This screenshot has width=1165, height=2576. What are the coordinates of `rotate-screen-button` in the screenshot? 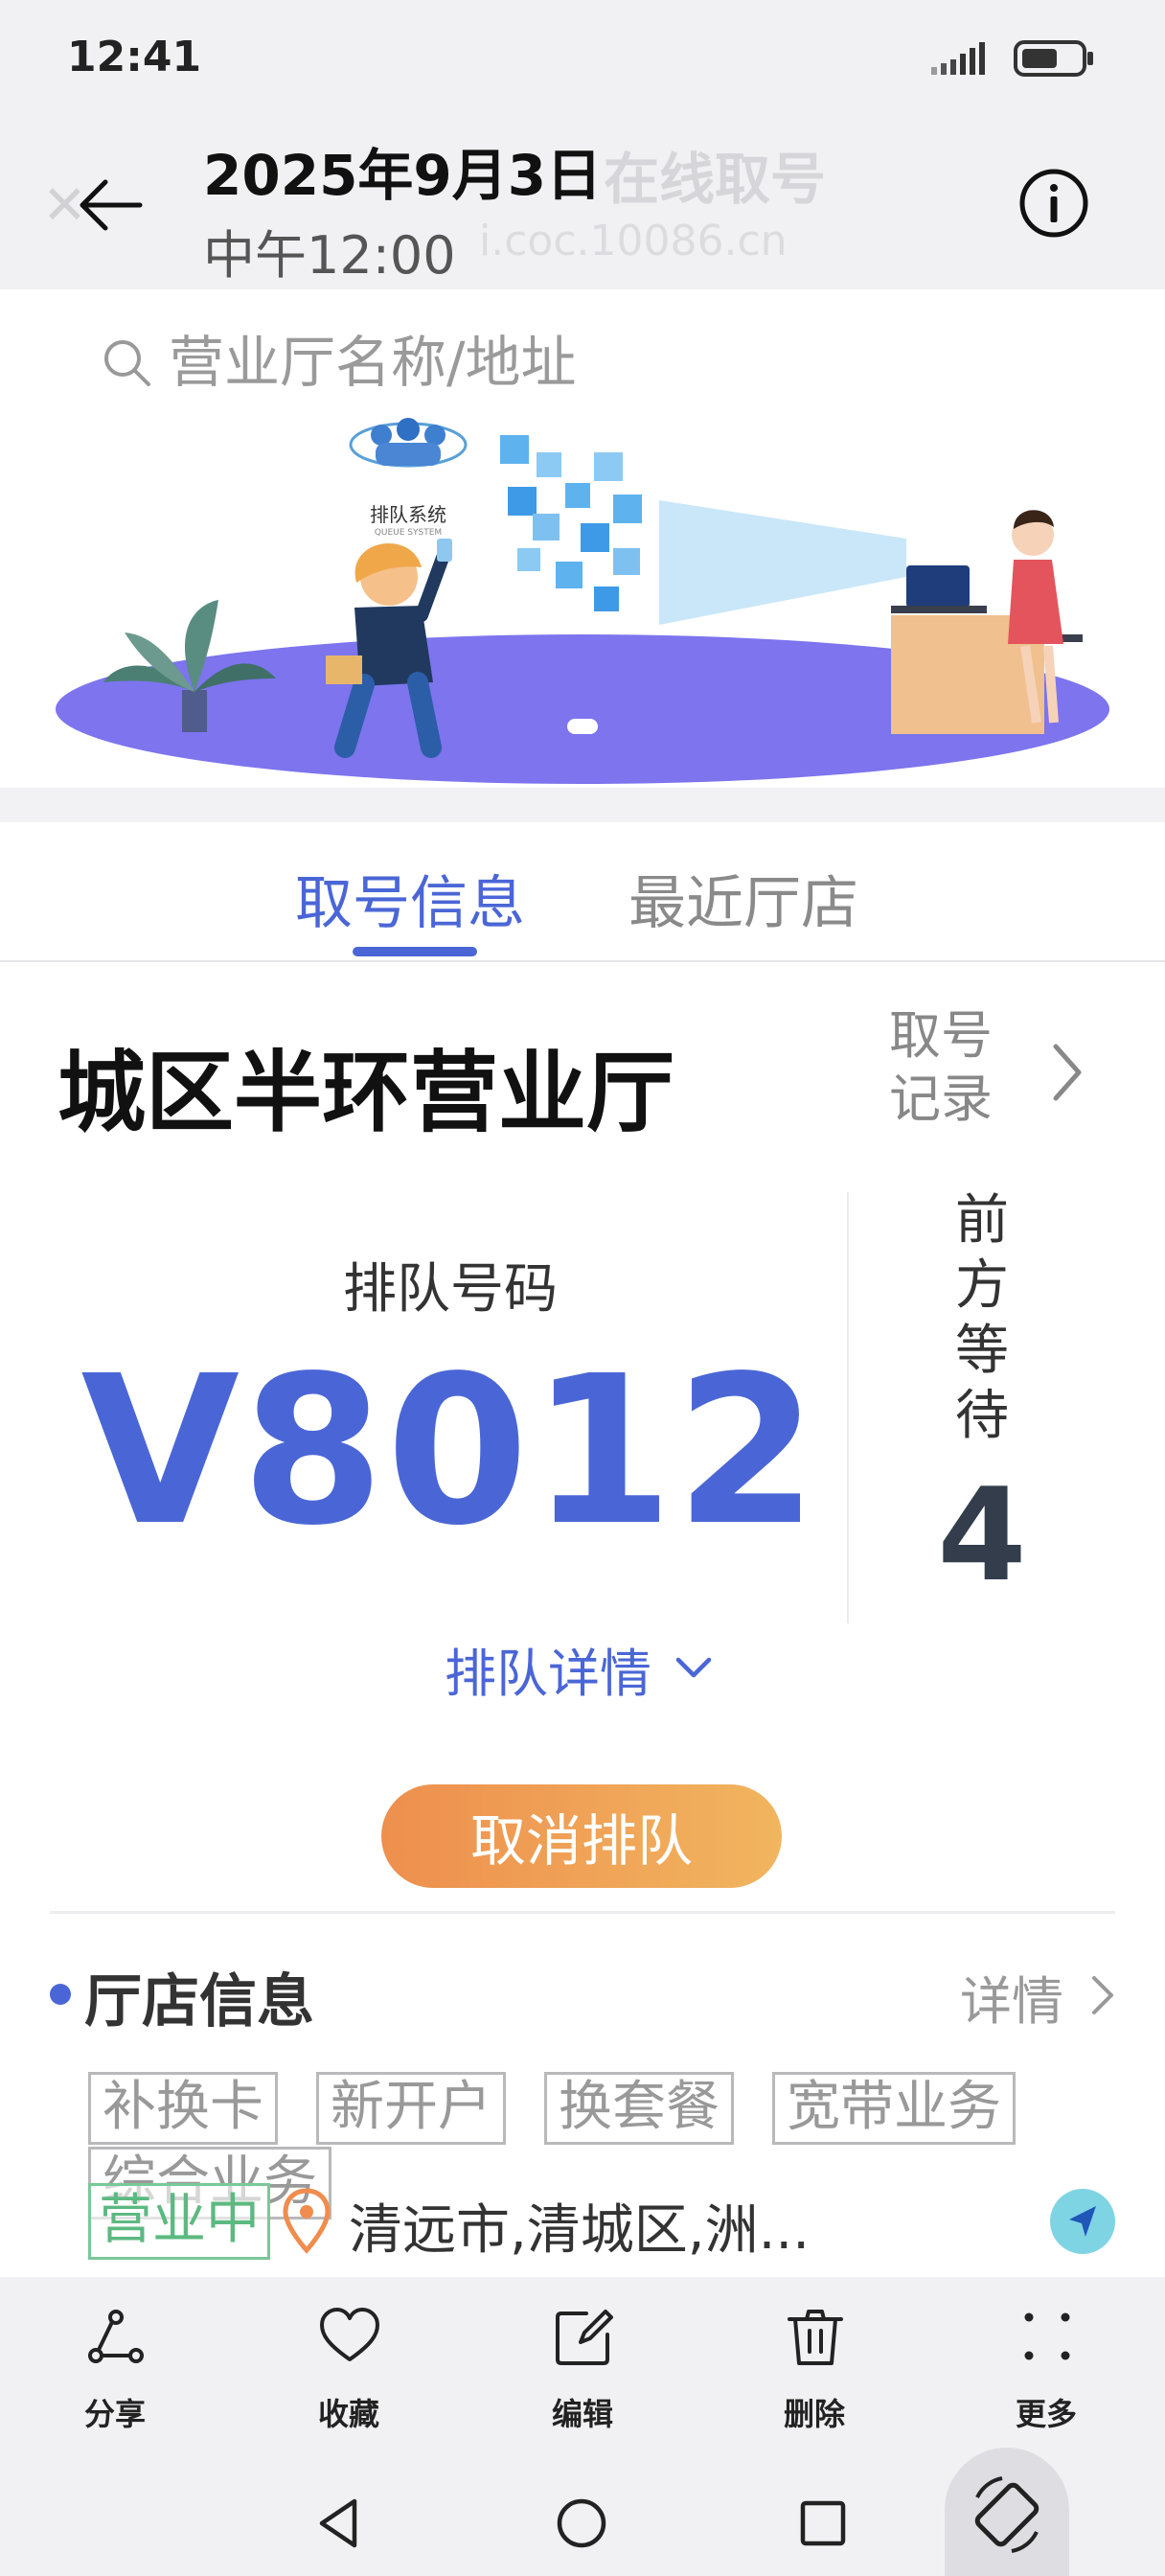 It's located at (1007, 2512).